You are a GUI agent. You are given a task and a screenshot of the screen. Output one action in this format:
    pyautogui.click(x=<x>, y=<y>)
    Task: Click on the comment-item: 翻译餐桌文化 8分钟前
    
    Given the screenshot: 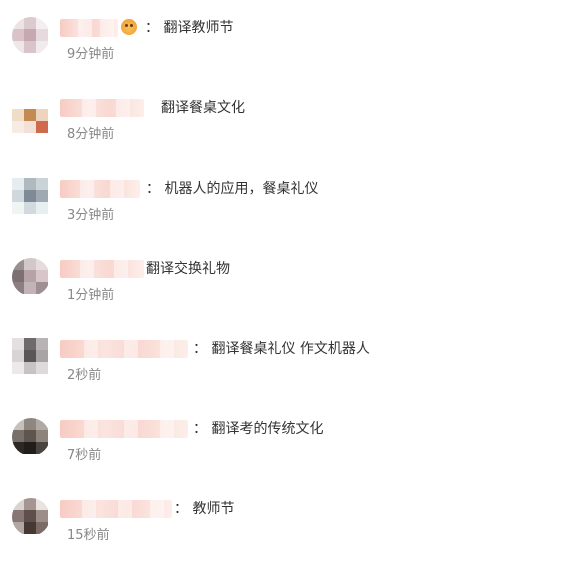 What is the action you would take?
    pyautogui.click(x=283, y=127)
    